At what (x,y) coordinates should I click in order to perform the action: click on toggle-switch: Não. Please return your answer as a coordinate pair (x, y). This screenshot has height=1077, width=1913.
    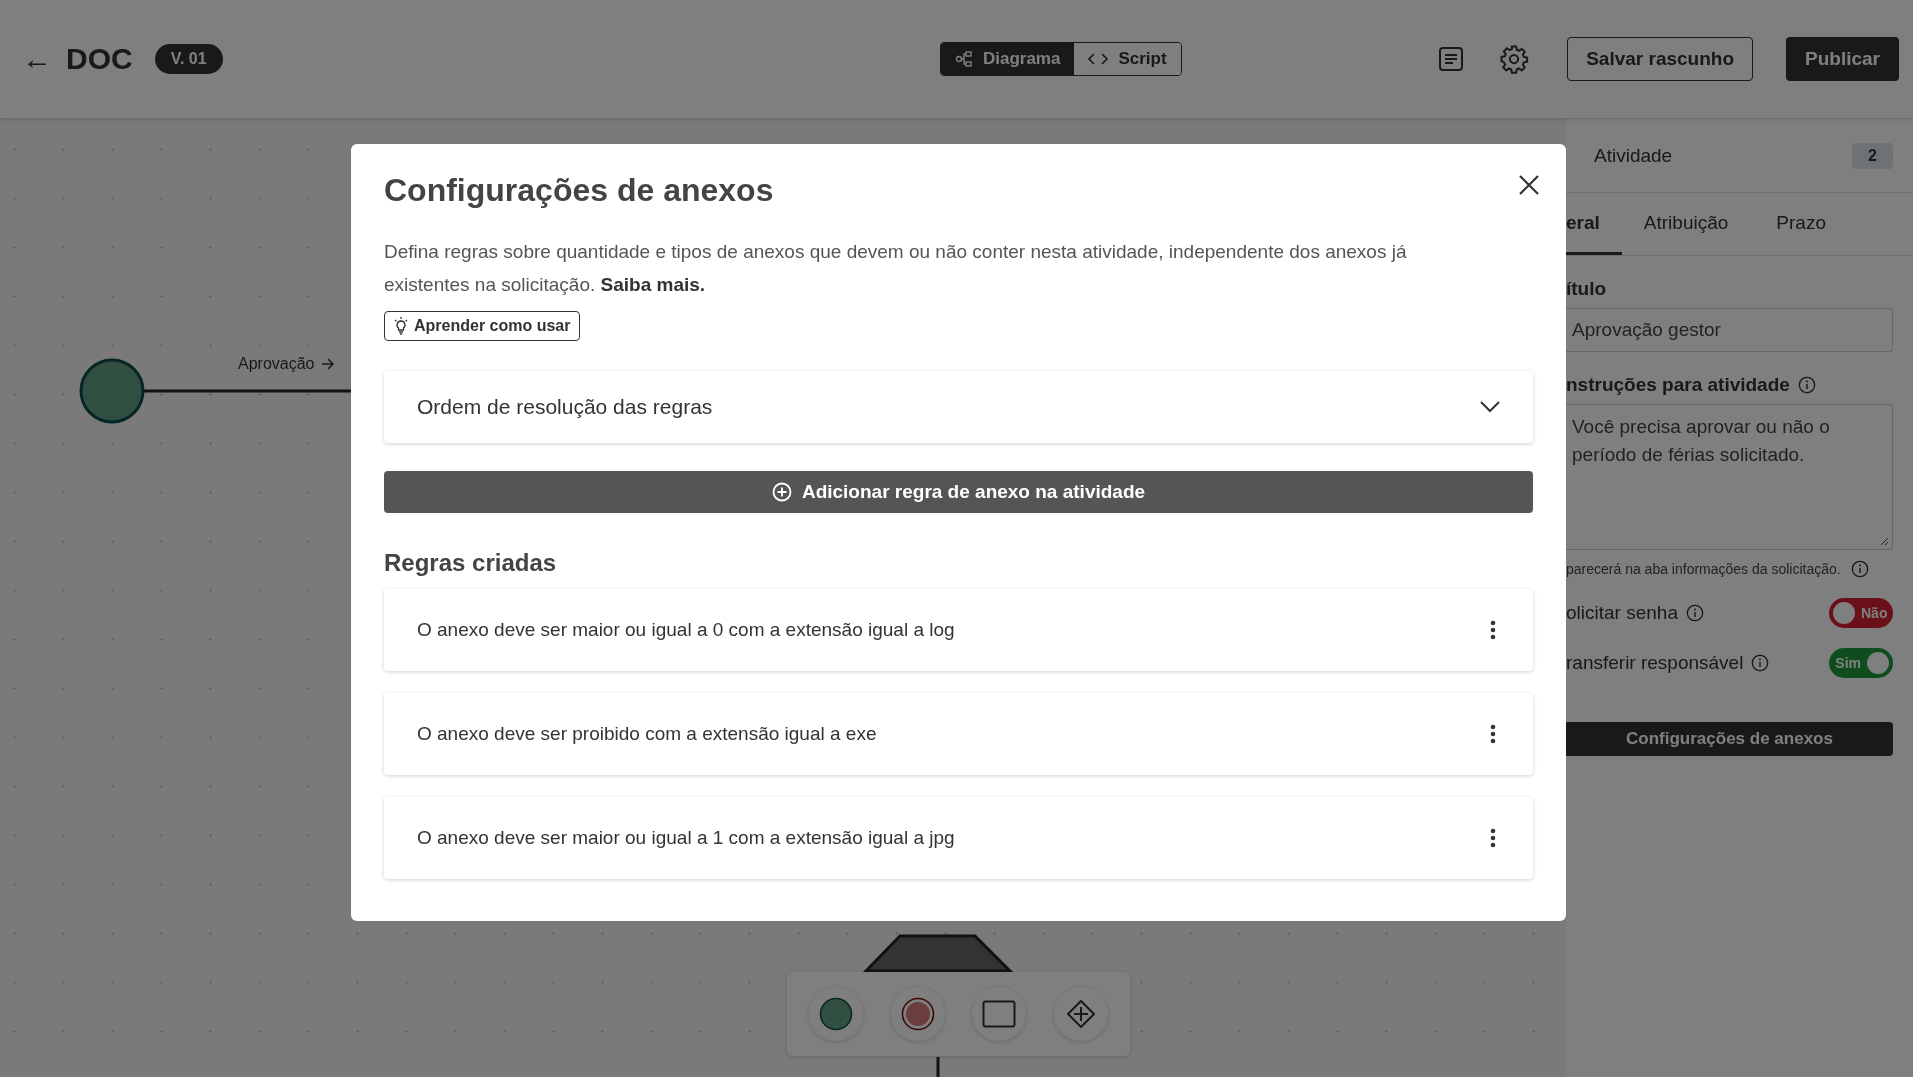
    Looking at the image, I should click on (1861, 613).